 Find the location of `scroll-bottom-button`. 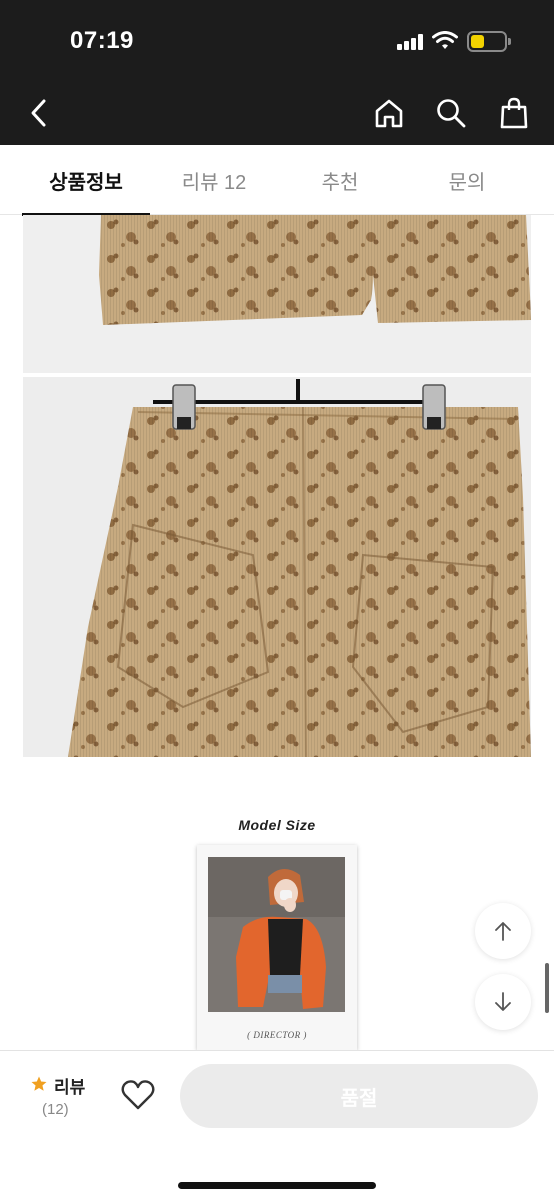

scroll-bottom-button is located at coordinates (503, 1002).